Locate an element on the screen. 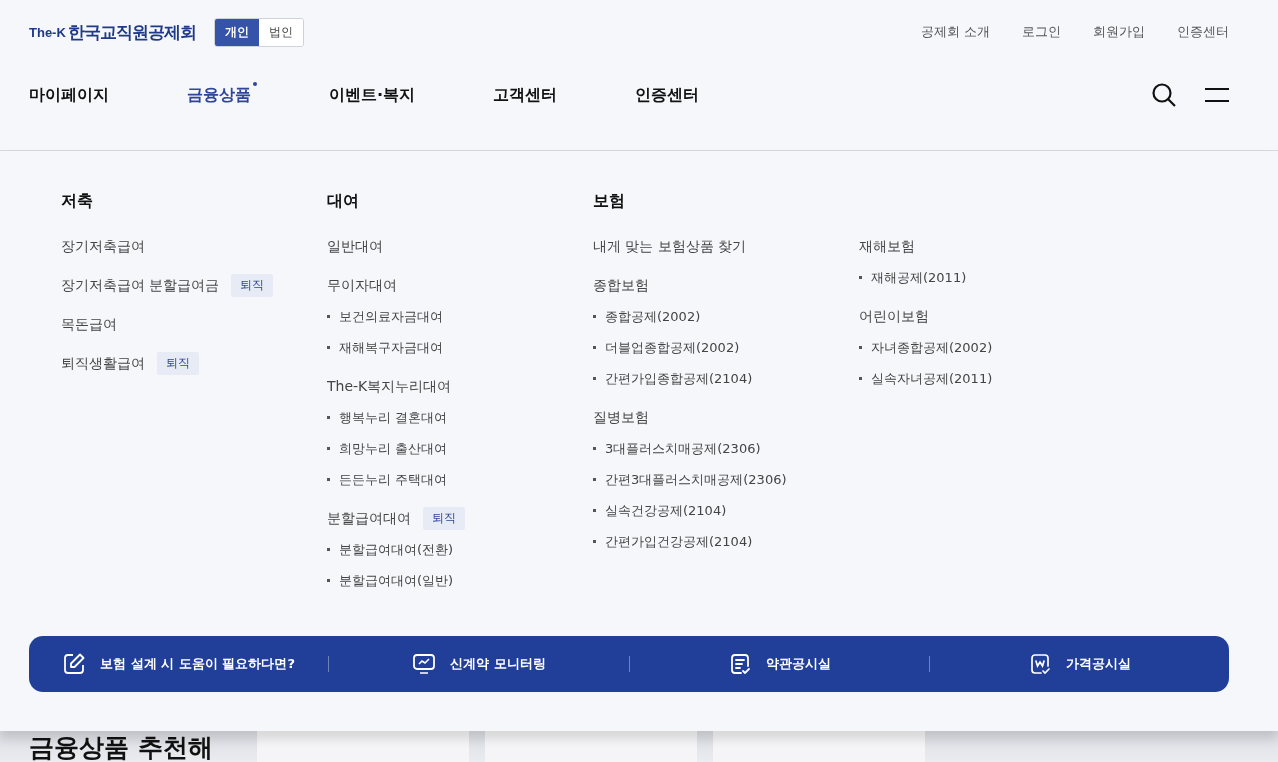 The width and height of the screenshot is (1278, 762). nav-menu-item: 금융상품 is located at coordinates (219, 95).